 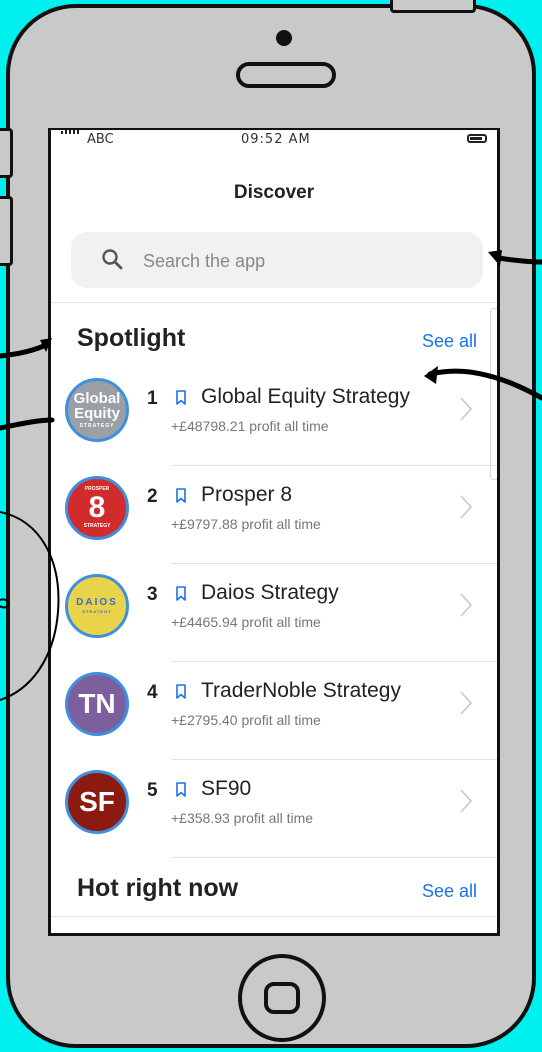 I want to click on page-title: Discover, so click(x=274, y=192).